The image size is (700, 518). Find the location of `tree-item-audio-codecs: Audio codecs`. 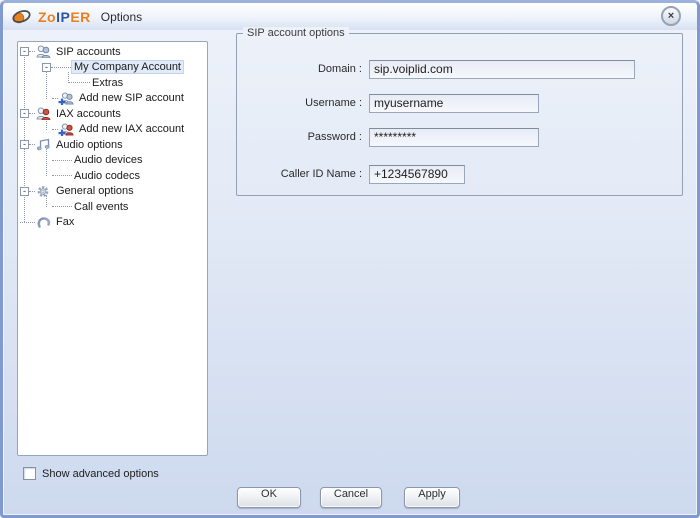

tree-item-audio-codecs: Audio codecs is located at coordinates (112, 176).